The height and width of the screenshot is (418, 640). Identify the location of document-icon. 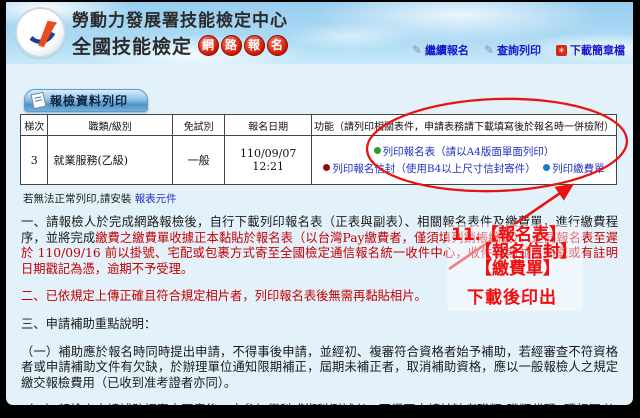
(38, 100).